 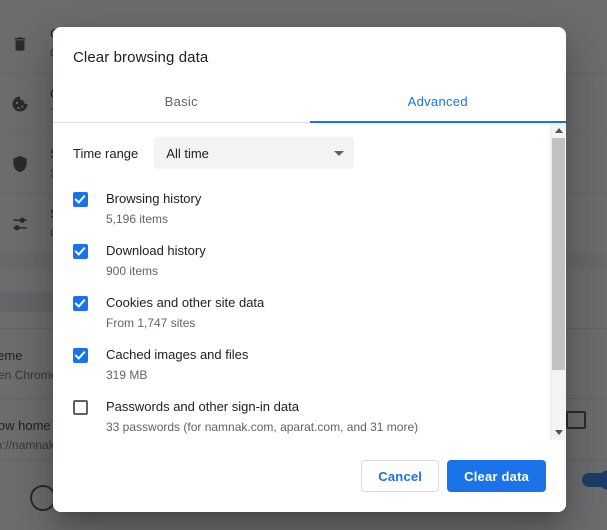 What do you see at coordinates (309, 209) in the screenshot?
I see `option-browsing-history: Browsing history 5,196 items` at bounding box center [309, 209].